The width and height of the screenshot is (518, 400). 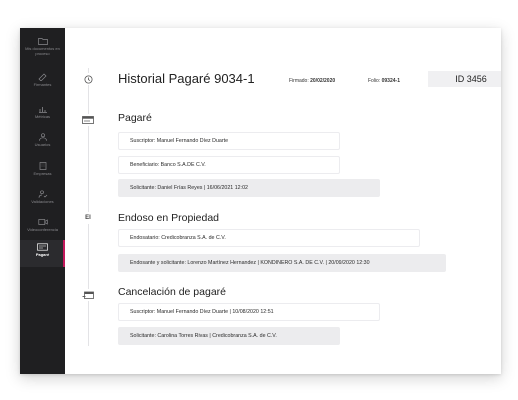 What do you see at coordinates (43, 166) in the screenshot?
I see `building-icon` at bounding box center [43, 166].